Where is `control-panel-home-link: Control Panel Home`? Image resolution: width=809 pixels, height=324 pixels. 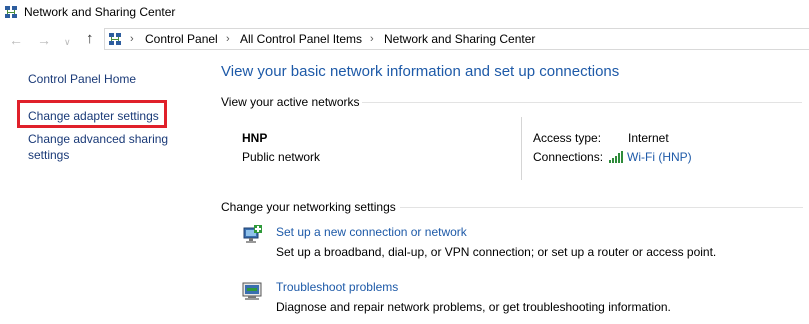
control-panel-home-link: Control Panel Home is located at coordinates (82, 79).